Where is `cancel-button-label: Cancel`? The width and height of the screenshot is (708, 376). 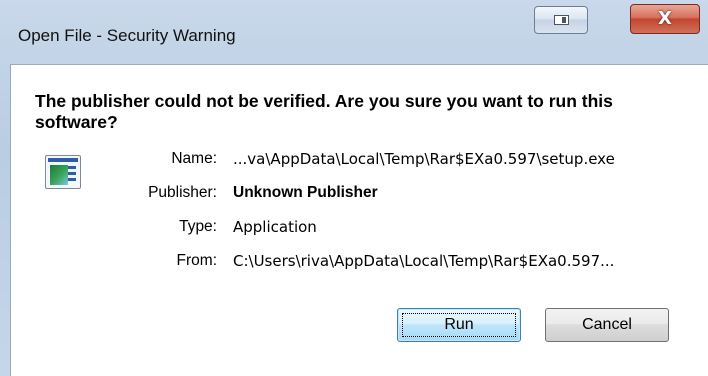 cancel-button-label: Cancel is located at coordinates (607, 324).